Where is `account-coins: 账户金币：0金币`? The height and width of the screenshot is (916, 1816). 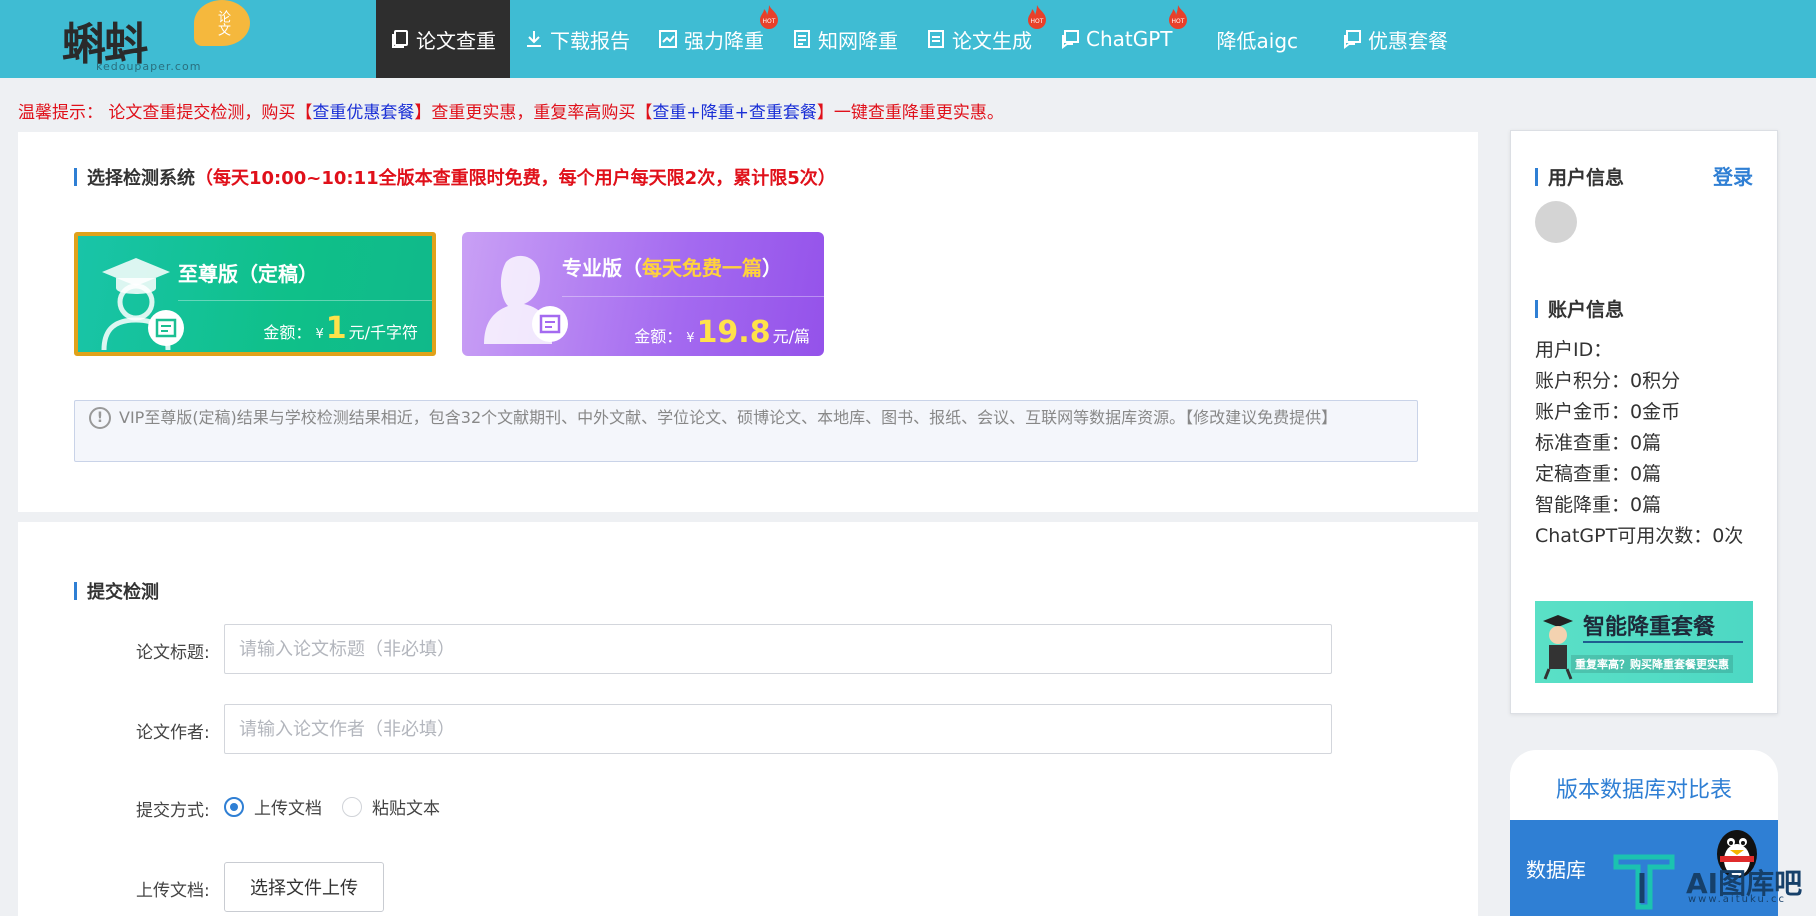 account-coins: 账户金币：0金币 is located at coordinates (1608, 412).